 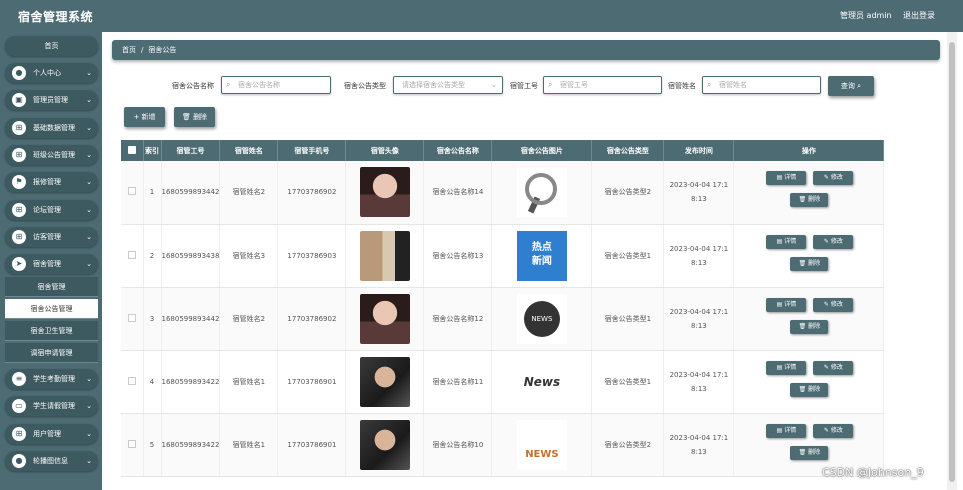 I want to click on sidebar-subitem: 宿舍公告管理, so click(x=51, y=309).